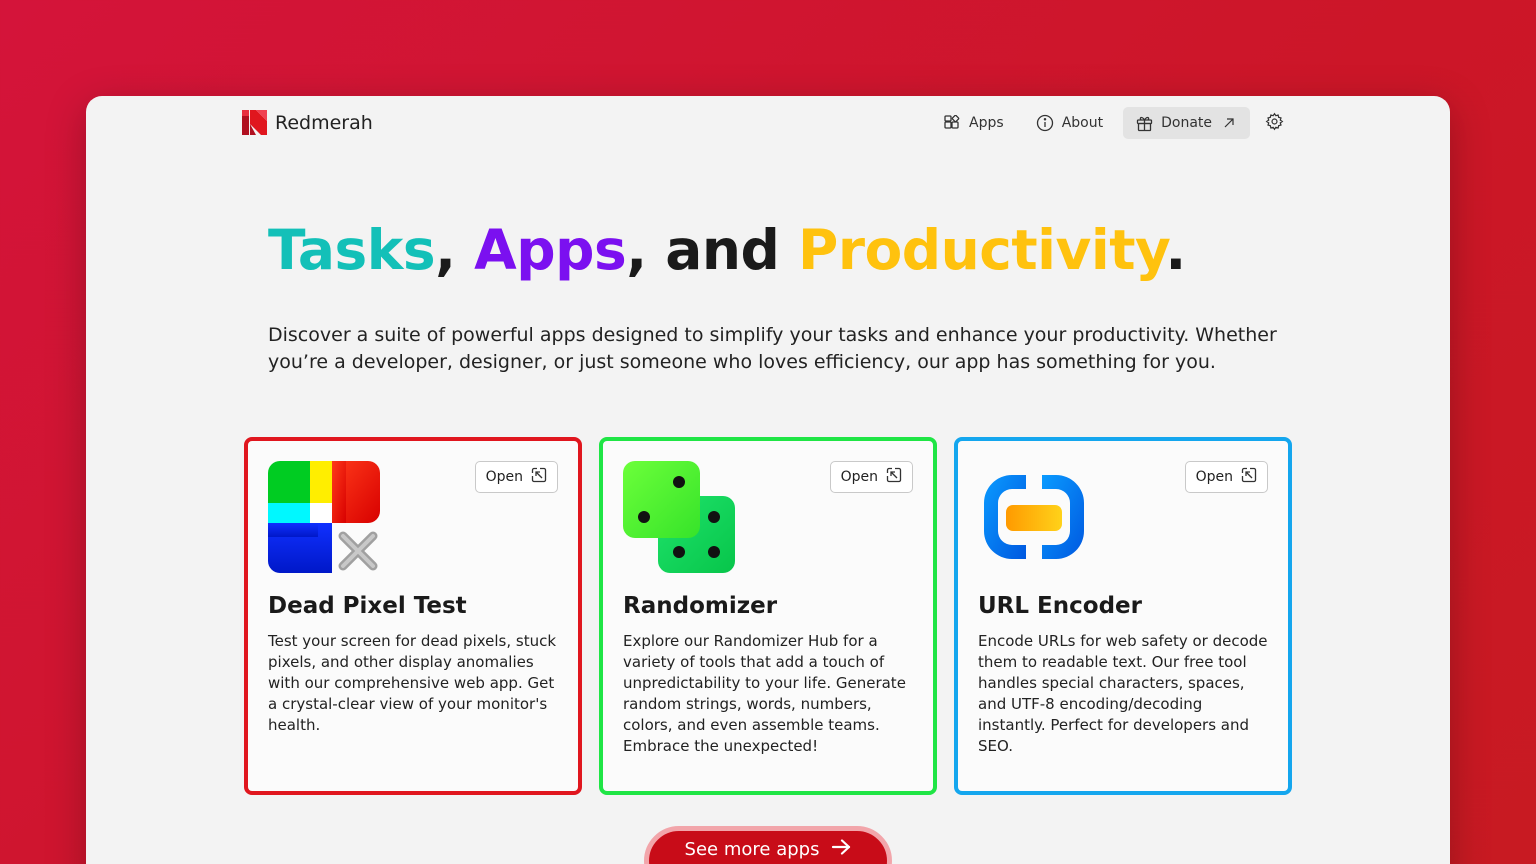 This screenshot has width=1536, height=864. Describe the element at coordinates (700, 606) in the screenshot. I see `card-title: Randomizer` at that location.